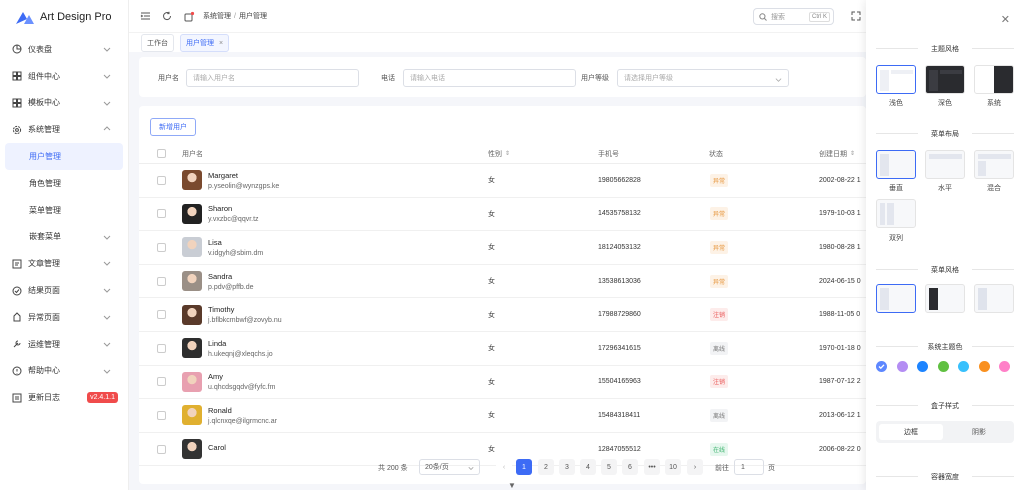 The image size is (1024, 490). I want to click on caret-down-icon: ▼, so click(512, 485).